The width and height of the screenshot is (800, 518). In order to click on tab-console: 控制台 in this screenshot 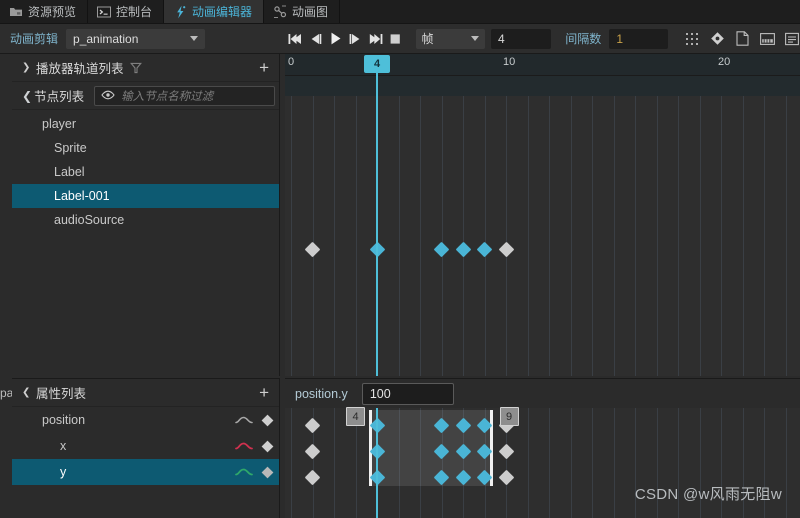, I will do `click(126, 11)`.